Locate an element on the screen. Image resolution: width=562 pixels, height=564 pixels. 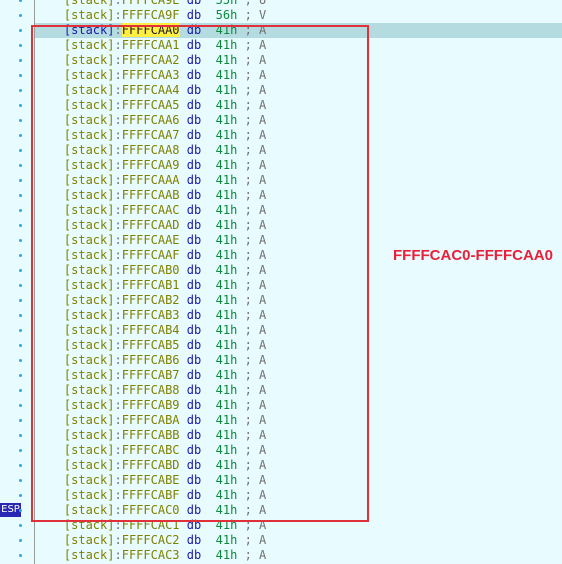
listing-line: [stack]:FFFFCABC db 41h ; A is located at coordinates (298, 450).